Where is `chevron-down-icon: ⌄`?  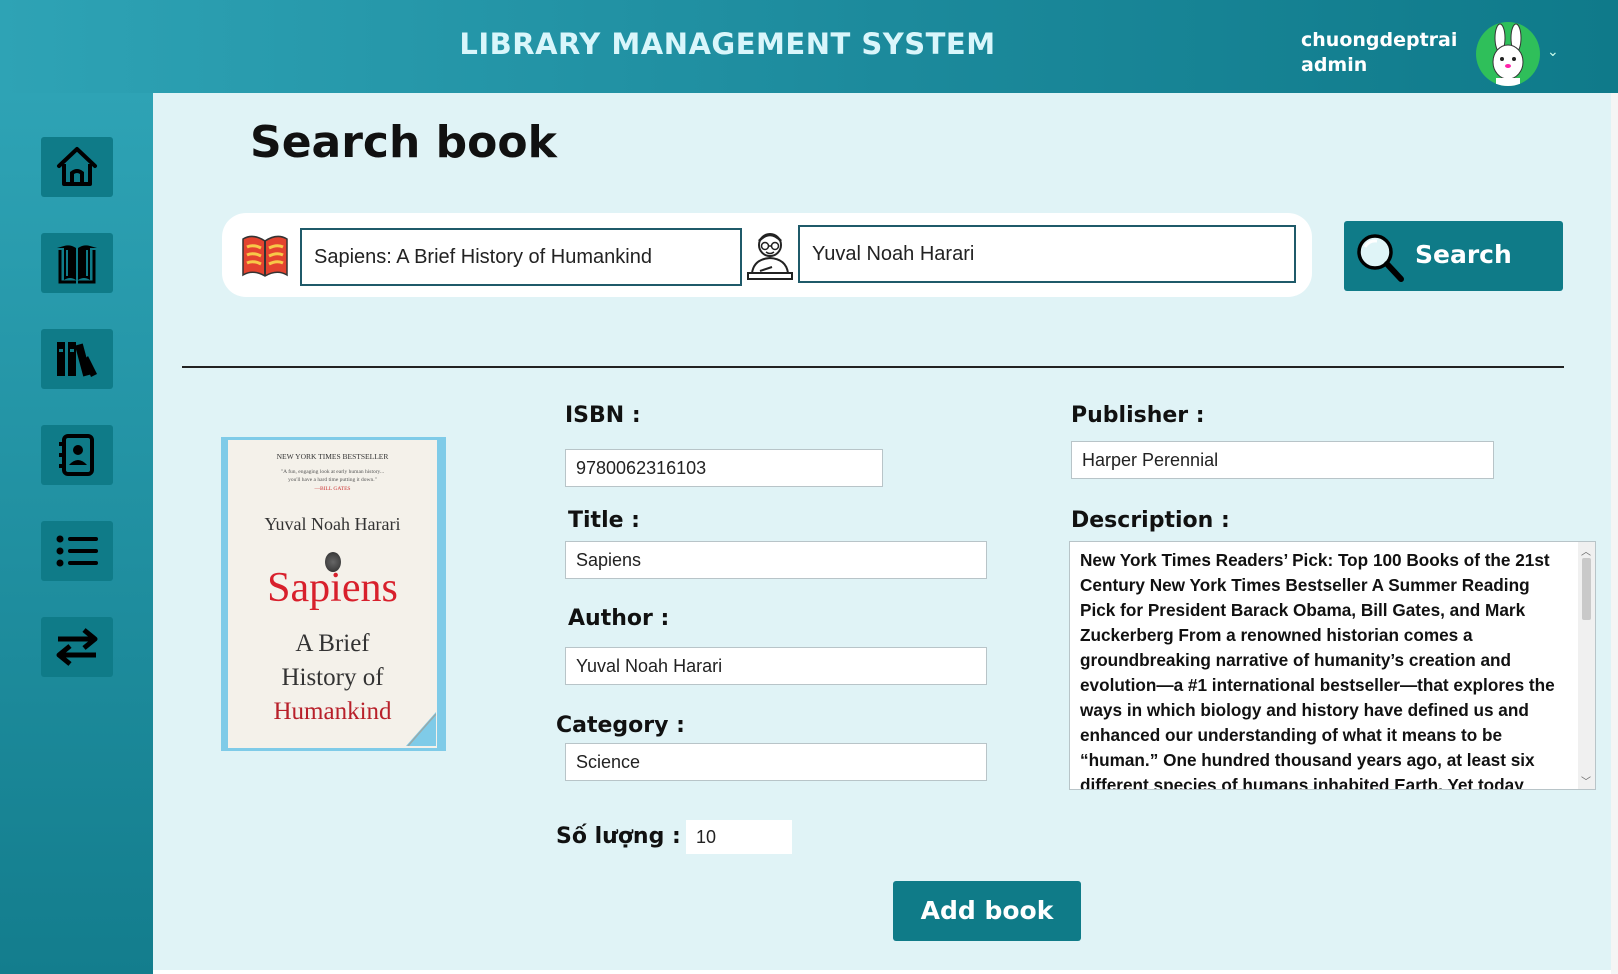
chevron-down-icon: ⌄ is located at coordinates (1553, 52).